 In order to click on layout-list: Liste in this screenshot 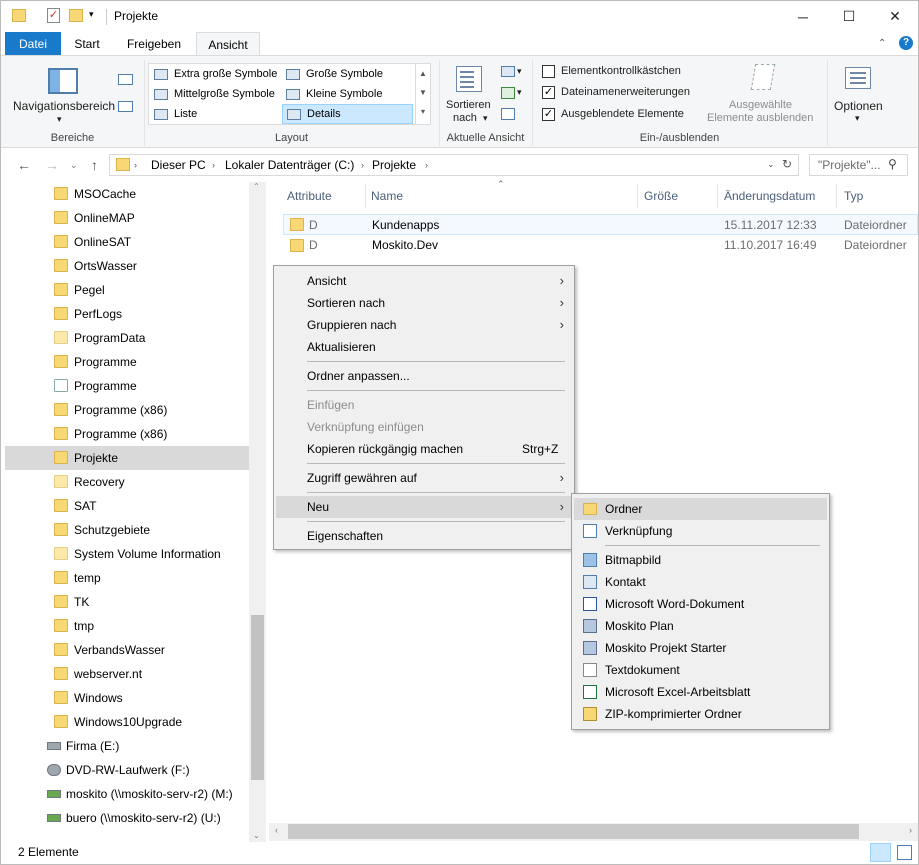, I will do `click(215, 114)`.